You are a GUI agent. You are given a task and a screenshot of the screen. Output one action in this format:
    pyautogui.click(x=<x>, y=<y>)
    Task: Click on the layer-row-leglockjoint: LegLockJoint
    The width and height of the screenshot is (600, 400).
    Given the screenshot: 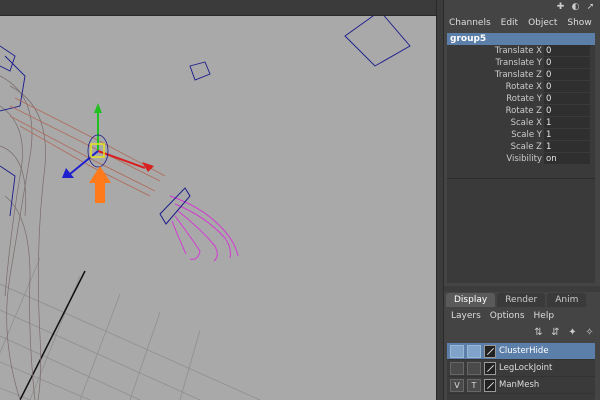 What is the action you would take?
    pyautogui.click(x=521, y=368)
    